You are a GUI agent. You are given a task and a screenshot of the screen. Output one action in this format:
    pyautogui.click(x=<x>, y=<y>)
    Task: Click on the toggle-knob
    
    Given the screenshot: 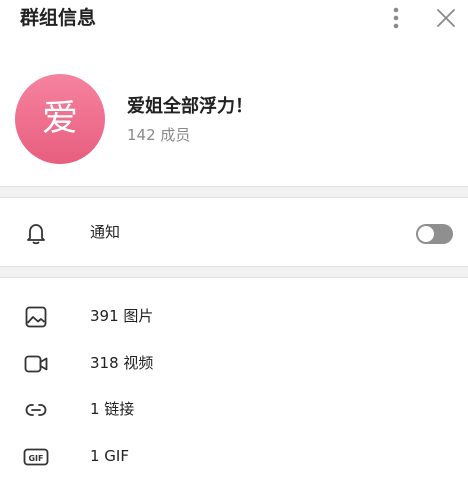 What is the action you would take?
    pyautogui.click(x=426, y=234)
    